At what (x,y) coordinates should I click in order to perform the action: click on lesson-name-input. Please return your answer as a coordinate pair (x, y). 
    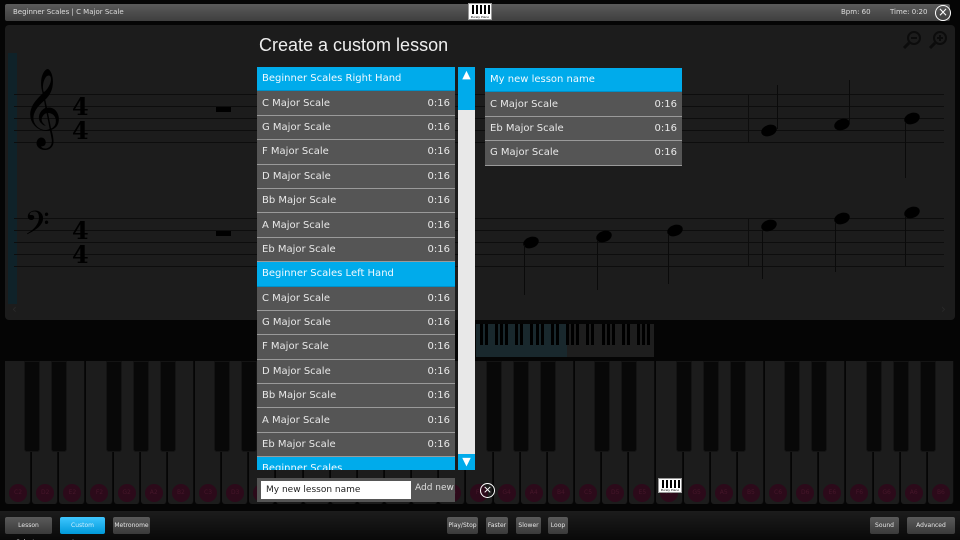
    Looking at the image, I should click on (336, 490).